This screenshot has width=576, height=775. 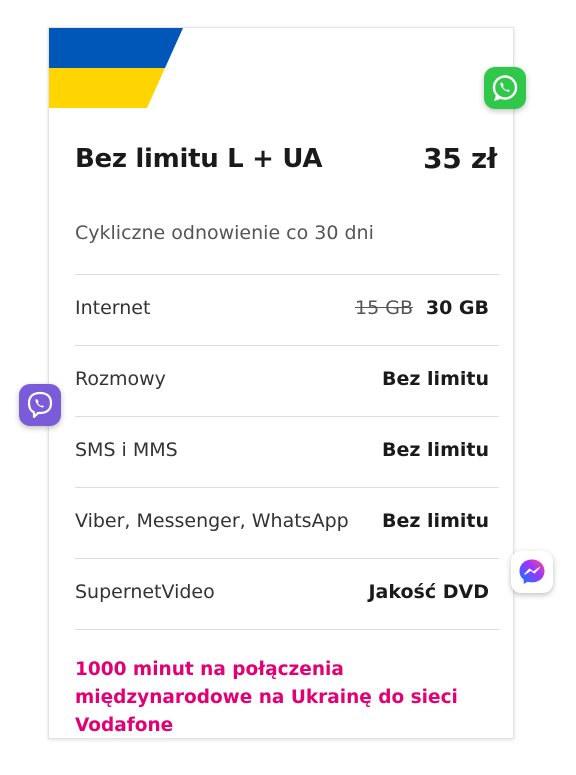 I want to click on feature-label: SMS i MMS, so click(x=126, y=450).